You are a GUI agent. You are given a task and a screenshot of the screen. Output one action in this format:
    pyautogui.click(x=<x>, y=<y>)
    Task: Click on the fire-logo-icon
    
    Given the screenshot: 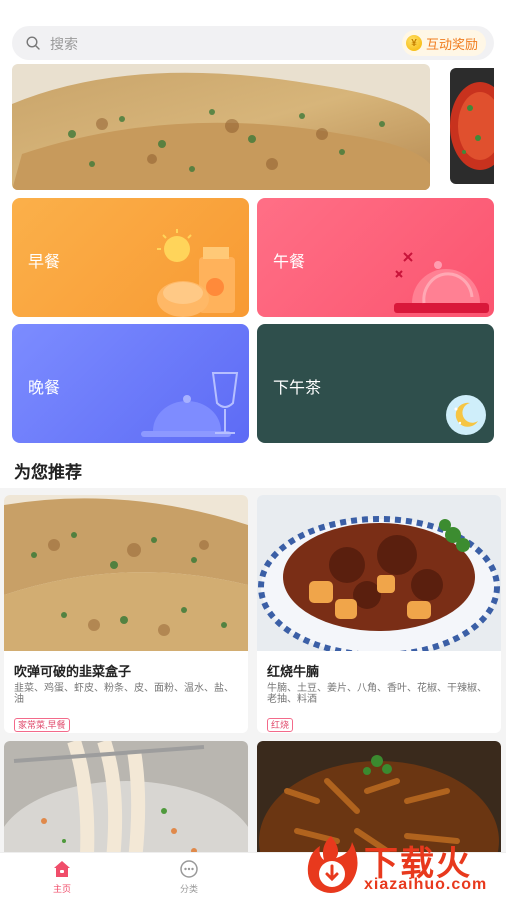 What is the action you would take?
    pyautogui.click(x=332, y=864)
    